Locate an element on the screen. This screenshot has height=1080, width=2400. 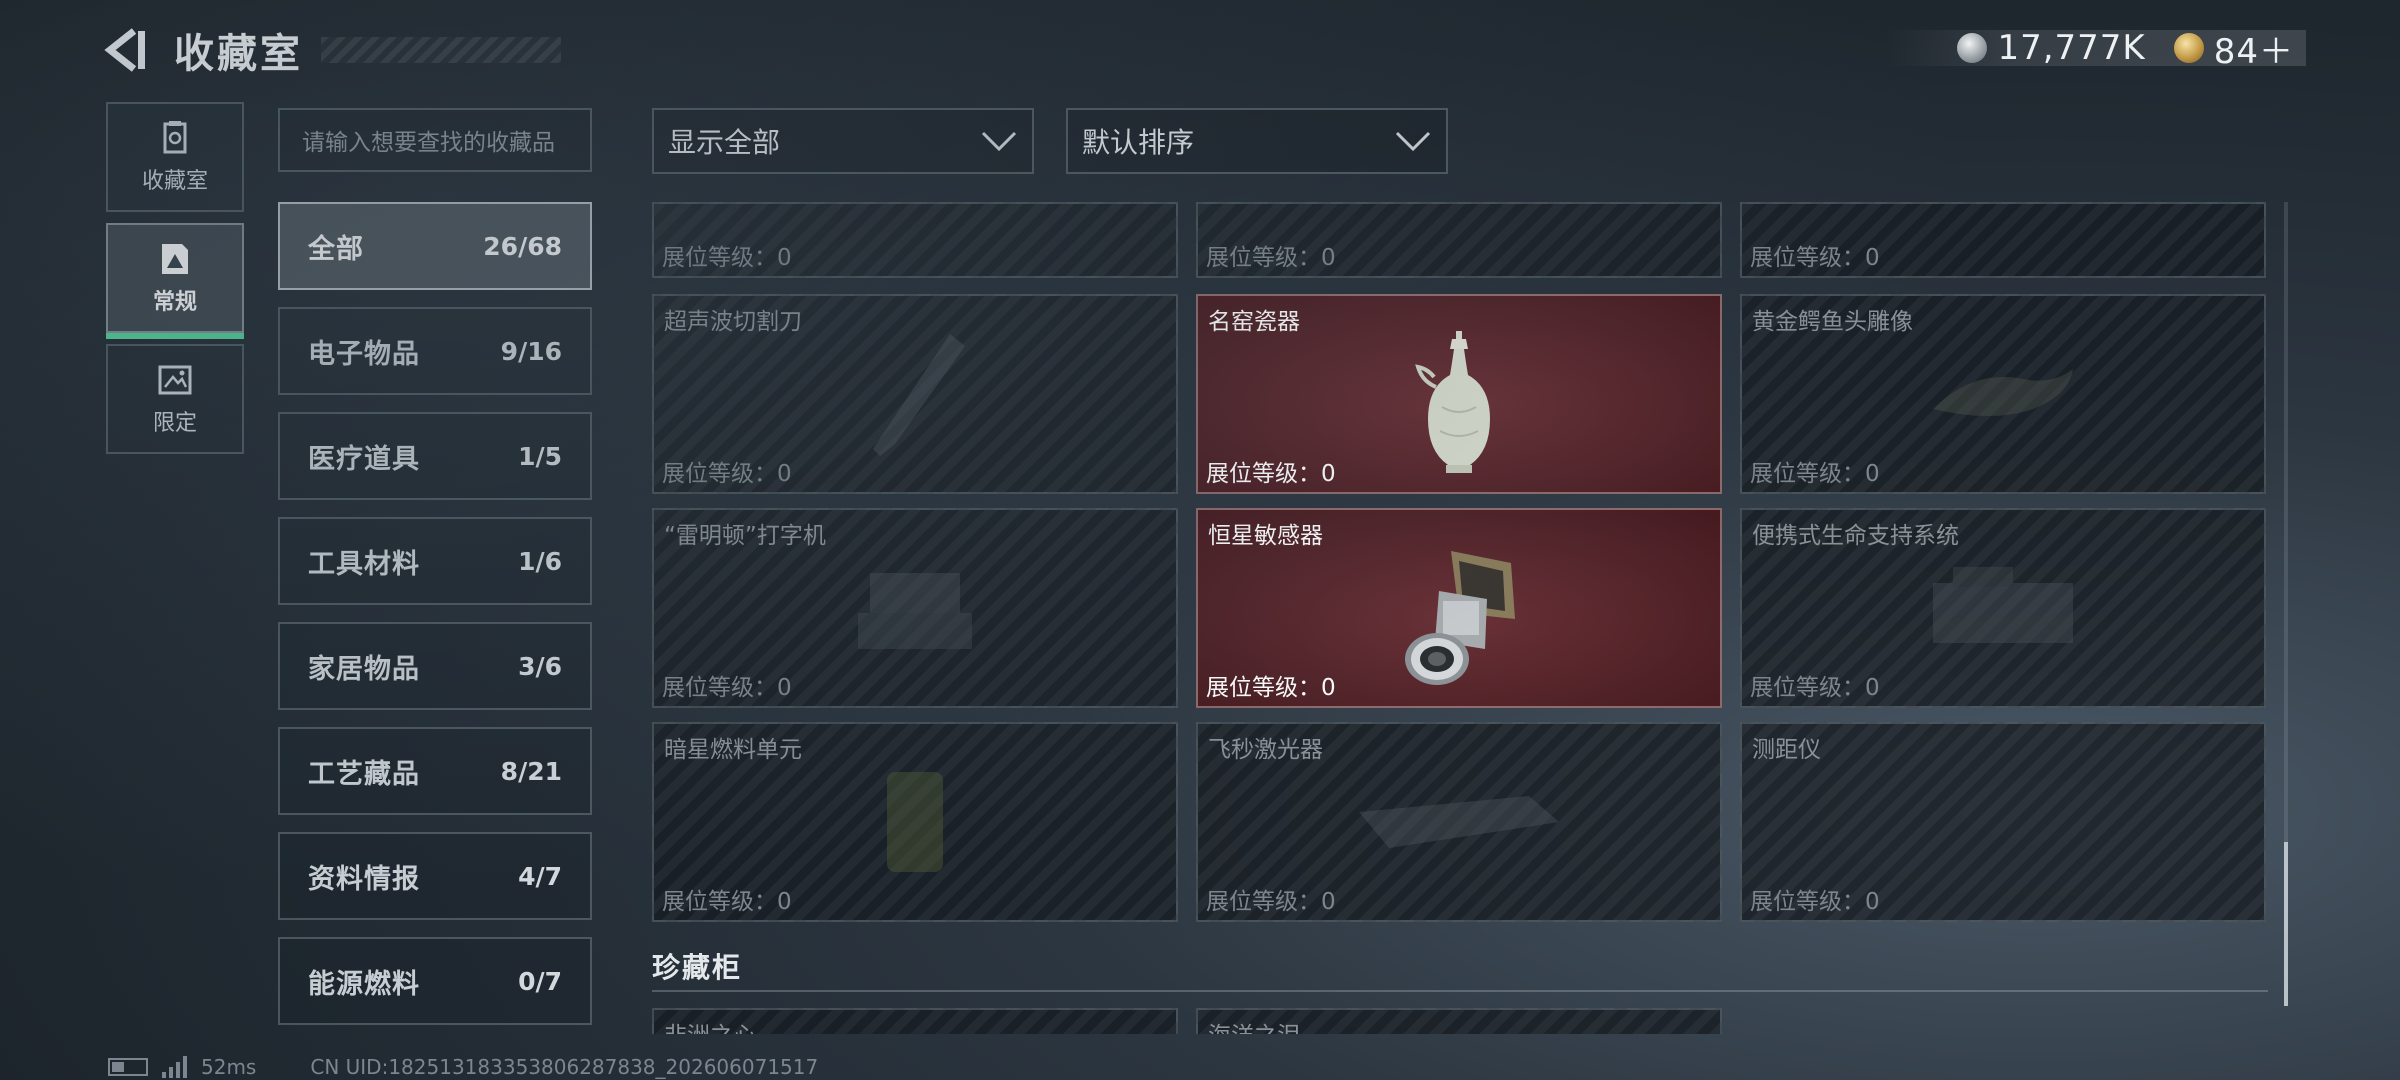
femtosecond-laser-silhouette-icon is located at coordinates (1459, 822).